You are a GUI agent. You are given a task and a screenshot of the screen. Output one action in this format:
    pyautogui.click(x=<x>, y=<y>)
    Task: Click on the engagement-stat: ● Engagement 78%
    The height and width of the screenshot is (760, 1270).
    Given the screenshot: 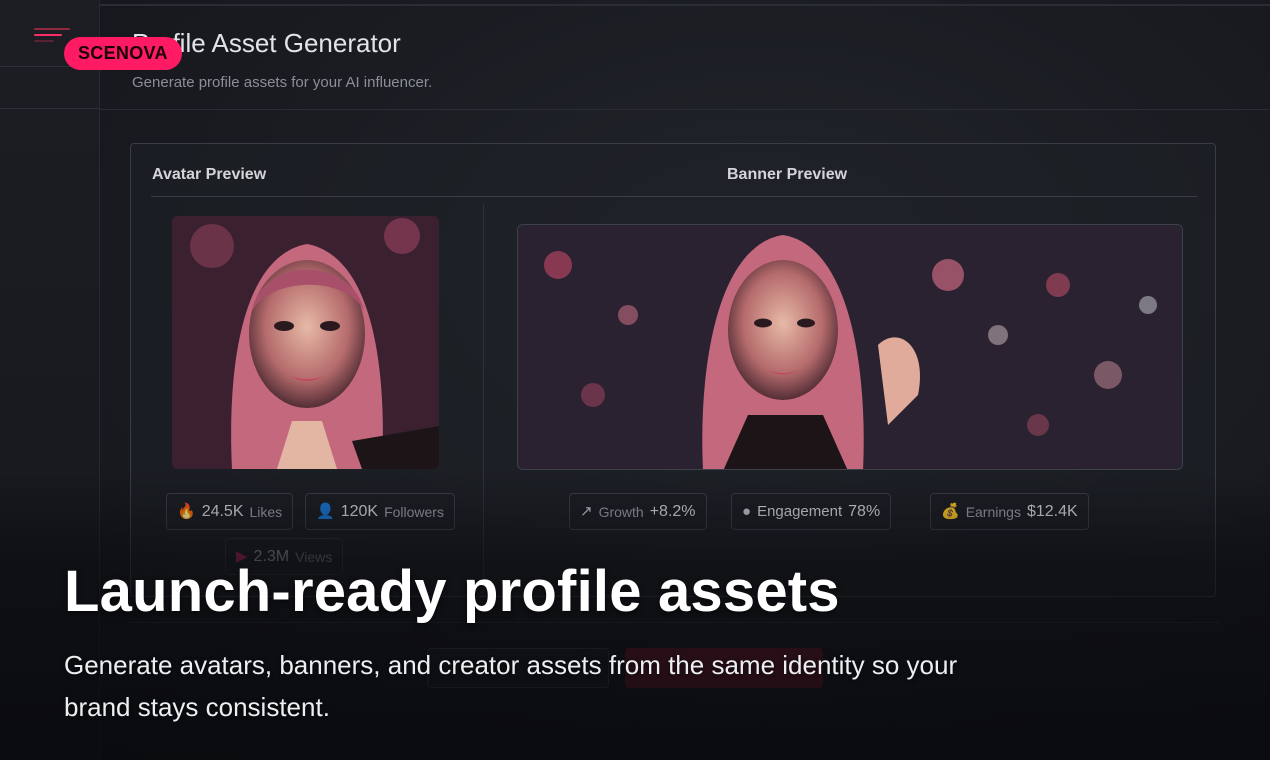 What is the action you would take?
    pyautogui.click(x=811, y=511)
    